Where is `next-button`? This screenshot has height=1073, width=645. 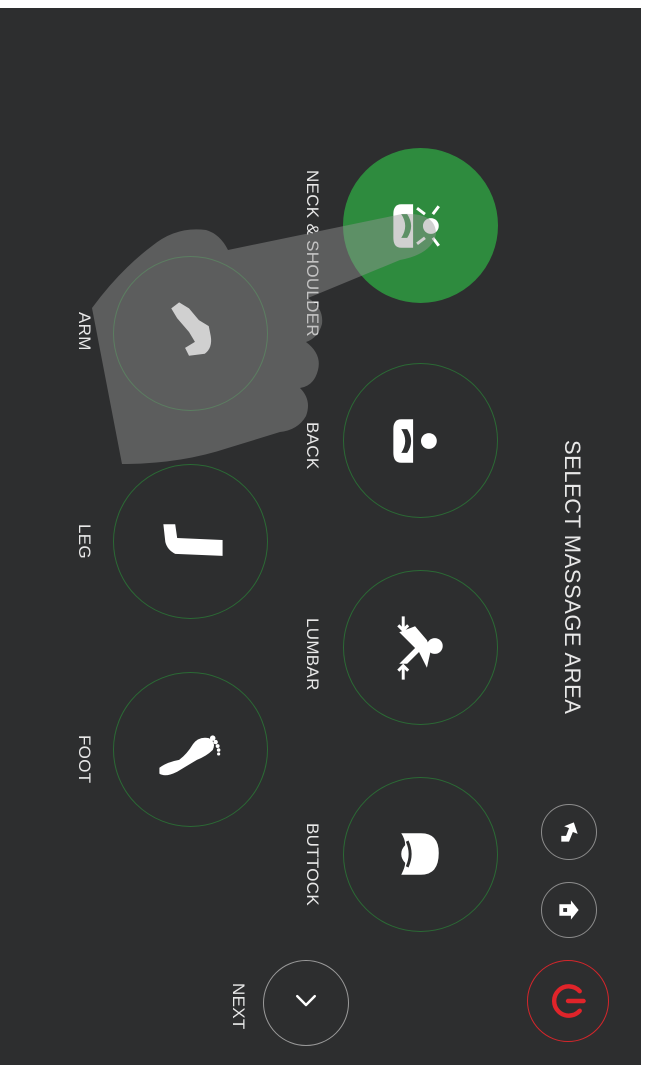
next-button is located at coordinates (306, 1003).